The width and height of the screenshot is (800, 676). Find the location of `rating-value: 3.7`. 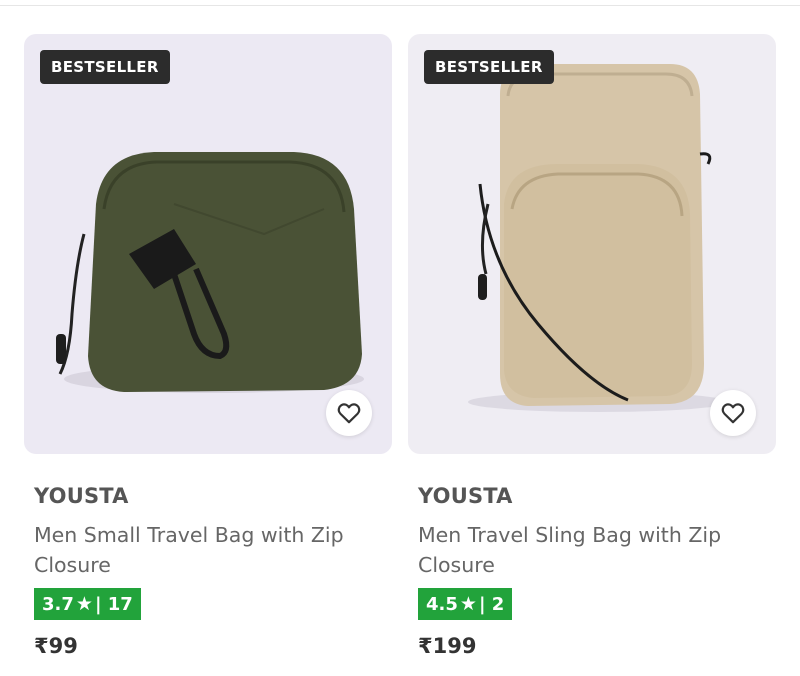

rating-value: 3.7 is located at coordinates (58, 604).